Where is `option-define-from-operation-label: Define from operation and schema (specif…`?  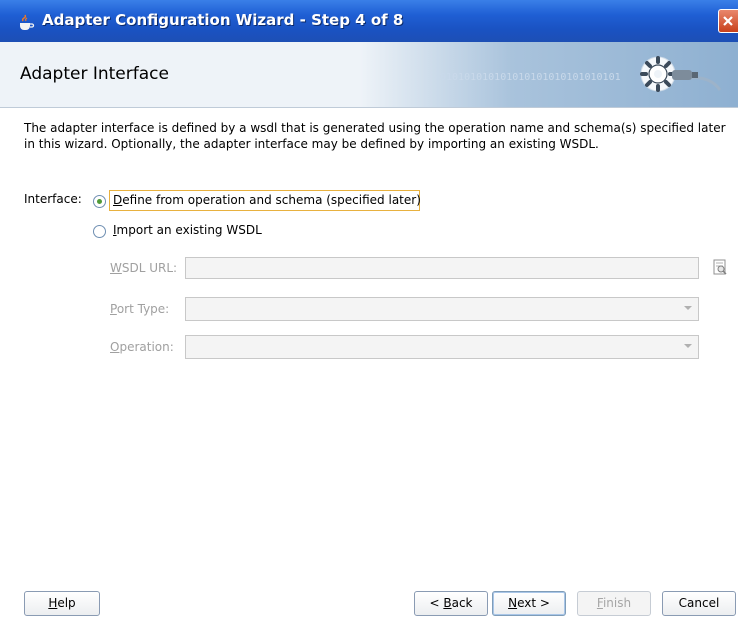
option-define-from-operation-label: Define from operation and schema (specif… is located at coordinates (267, 200).